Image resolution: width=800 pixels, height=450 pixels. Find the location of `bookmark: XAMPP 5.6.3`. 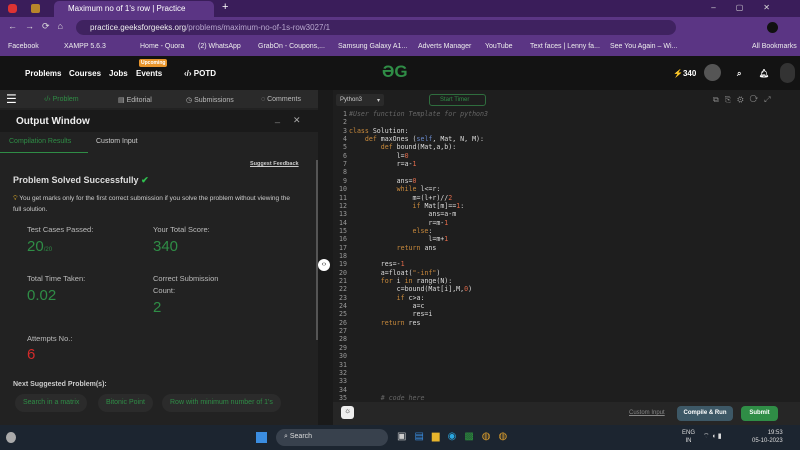

bookmark: XAMPP 5.6.3 is located at coordinates (85, 46).